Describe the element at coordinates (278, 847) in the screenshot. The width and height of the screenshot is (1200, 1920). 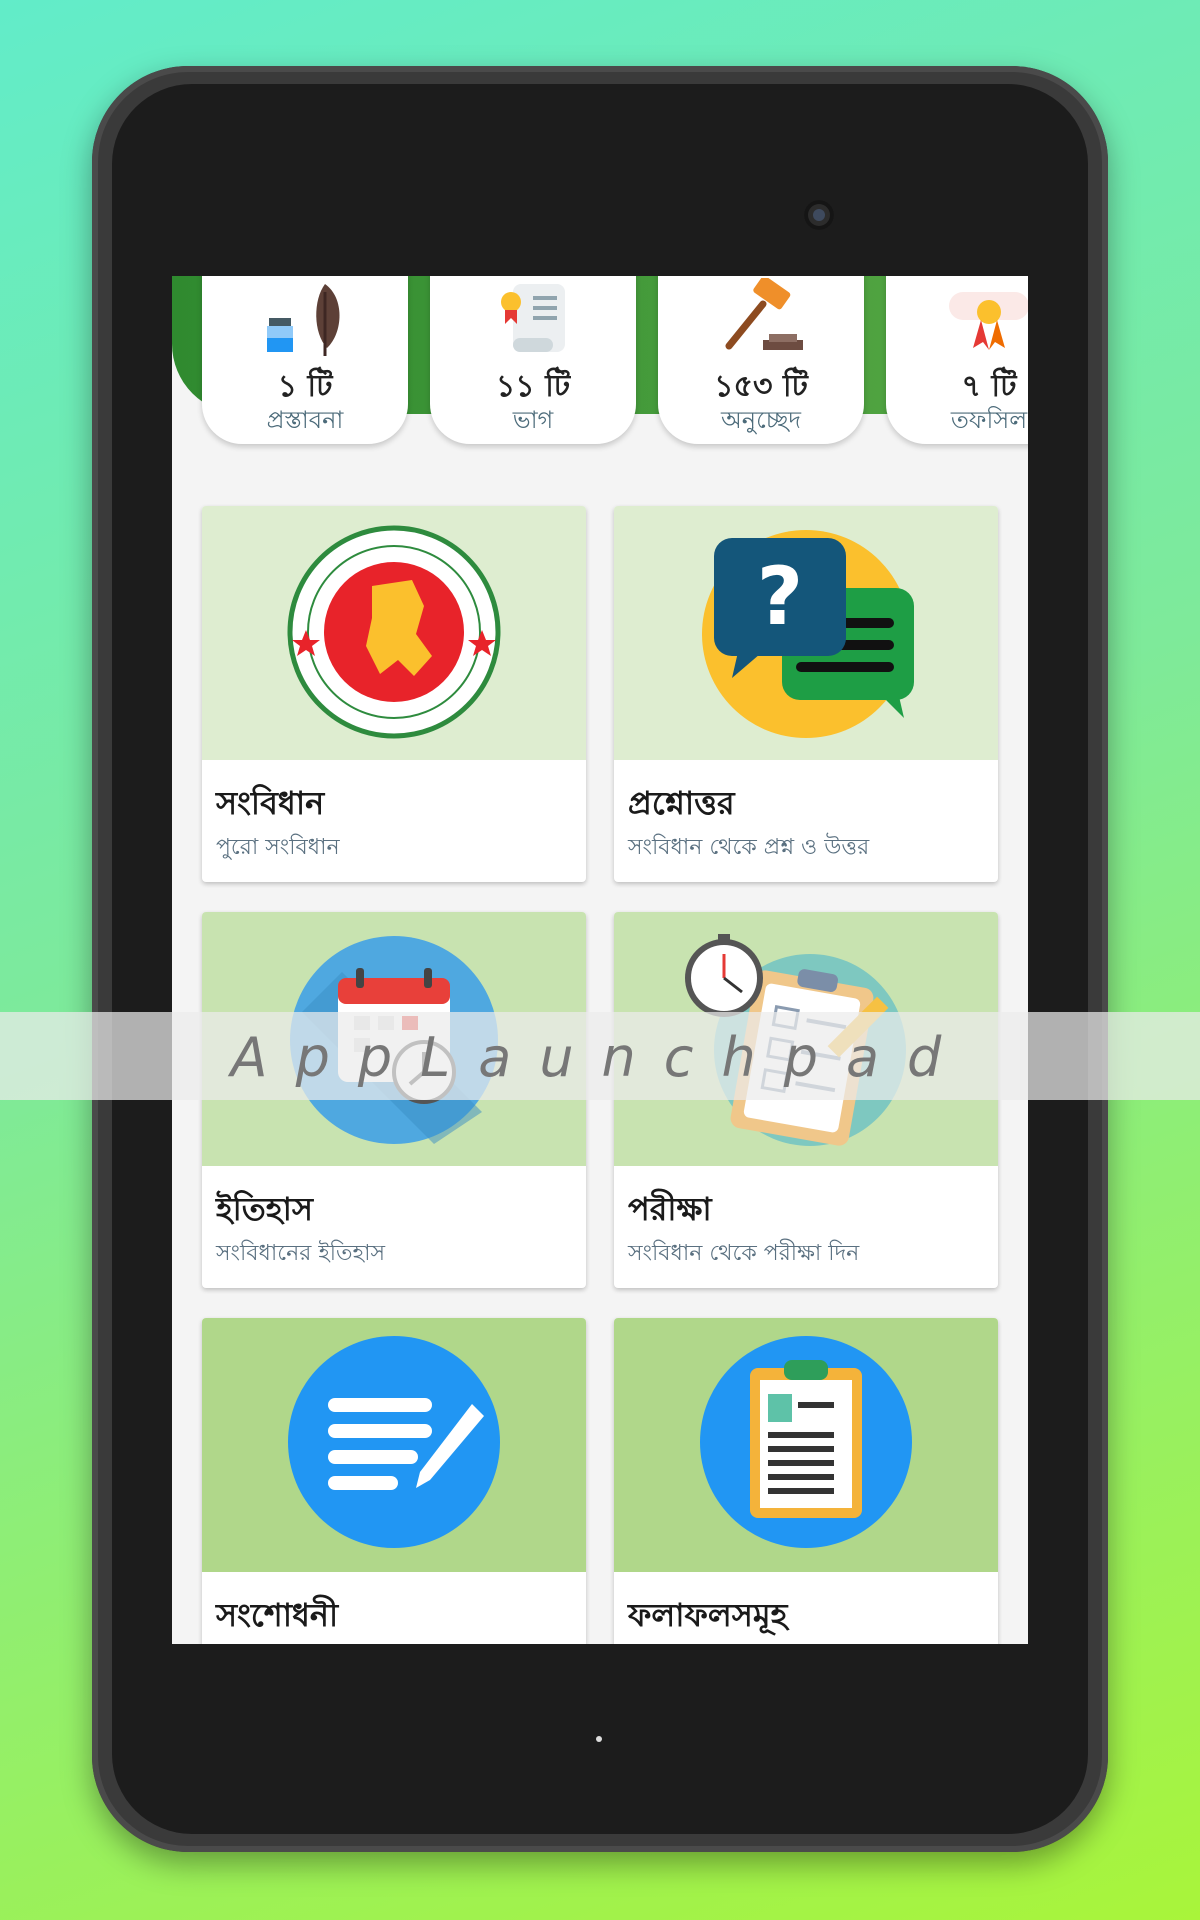
I see `card-subtitle: পুরো সংবিধান` at that location.